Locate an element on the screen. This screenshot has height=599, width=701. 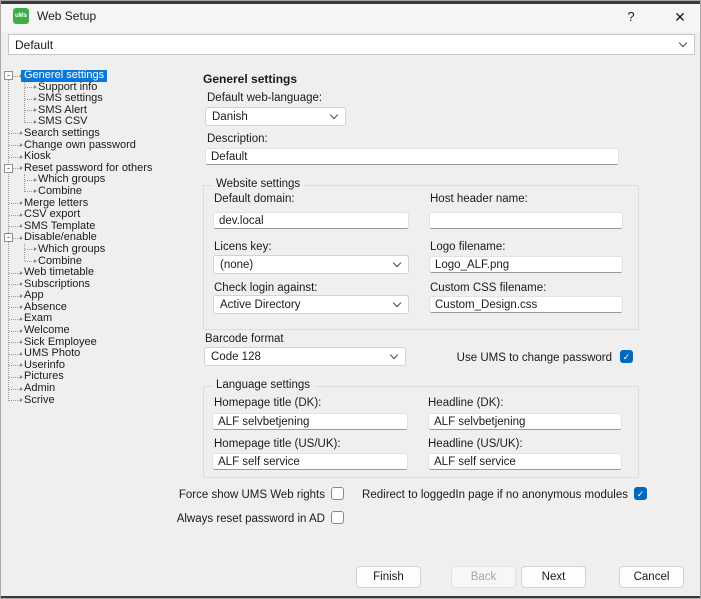
tree-item-sms-alert: SMS Alert is located at coordinates (102, 110).